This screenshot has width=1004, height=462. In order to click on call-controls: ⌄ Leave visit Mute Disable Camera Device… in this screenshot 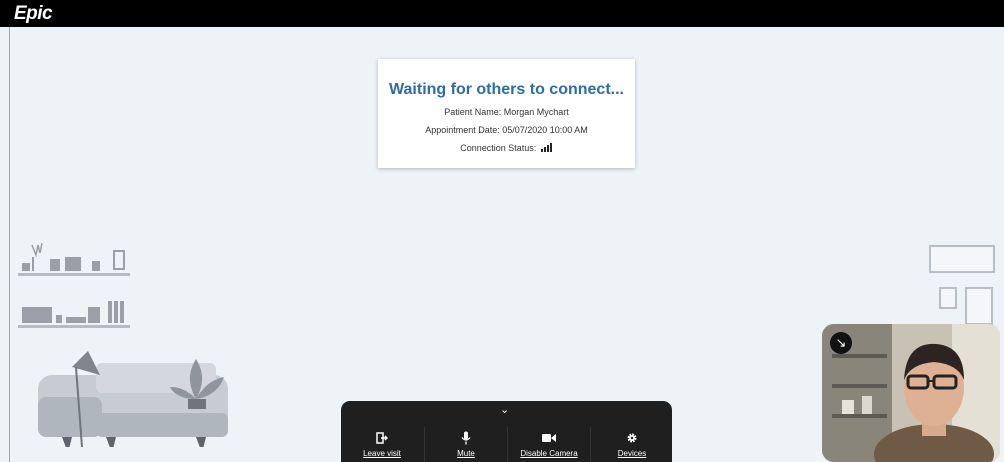, I will do `click(506, 431)`.